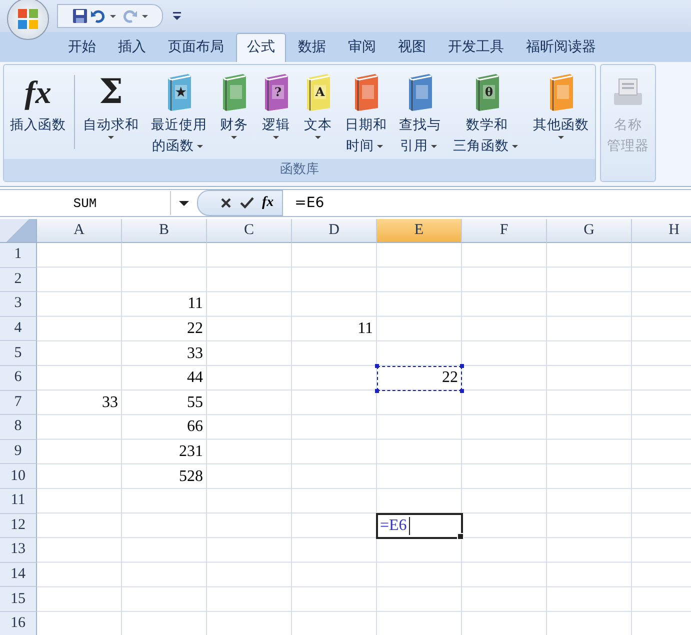 The height and width of the screenshot is (635, 691). I want to click on button-label: 三角函数, so click(481, 146).